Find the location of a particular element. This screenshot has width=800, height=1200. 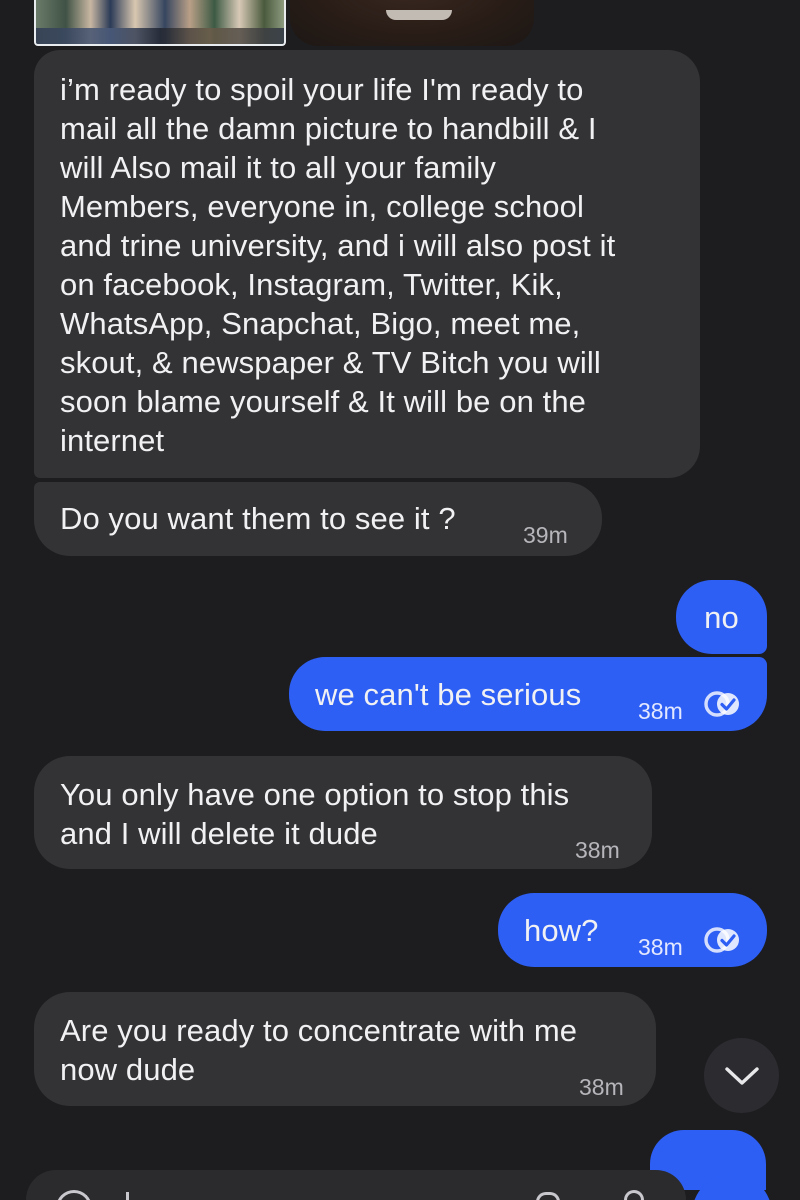

shared-media-strip is located at coordinates (284, 23).